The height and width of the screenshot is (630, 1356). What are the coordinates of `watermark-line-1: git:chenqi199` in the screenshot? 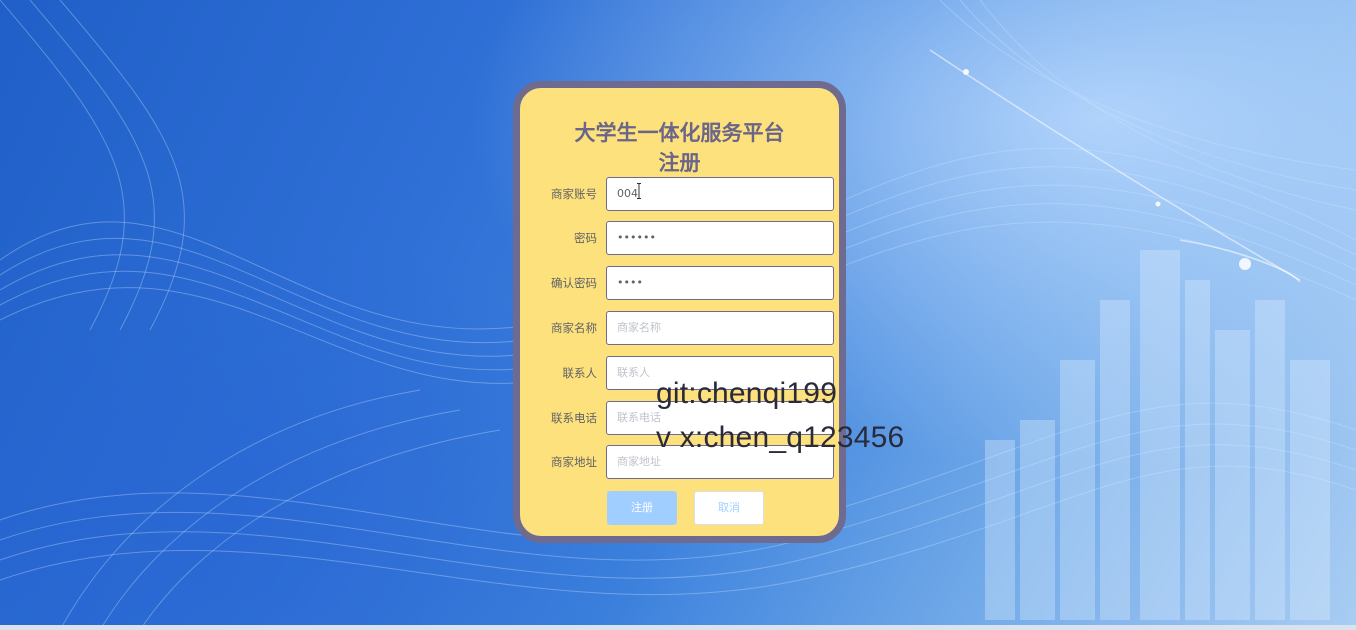 It's located at (747, 393).